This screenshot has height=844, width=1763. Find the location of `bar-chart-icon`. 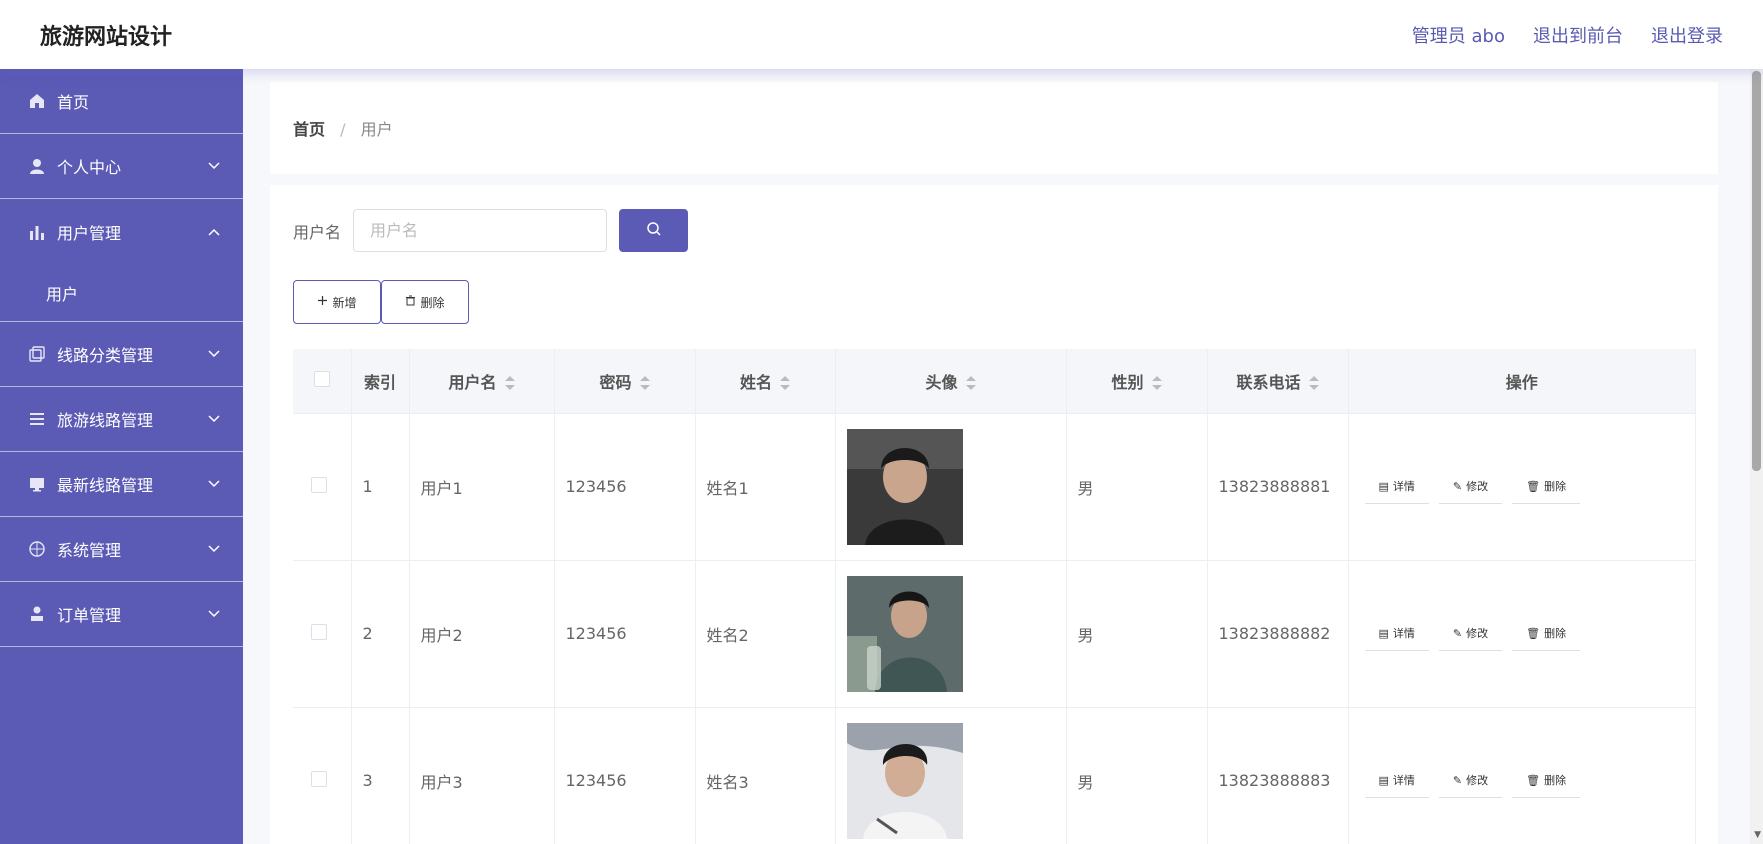

bar-chart-icon is located at coordinates (37, 232).